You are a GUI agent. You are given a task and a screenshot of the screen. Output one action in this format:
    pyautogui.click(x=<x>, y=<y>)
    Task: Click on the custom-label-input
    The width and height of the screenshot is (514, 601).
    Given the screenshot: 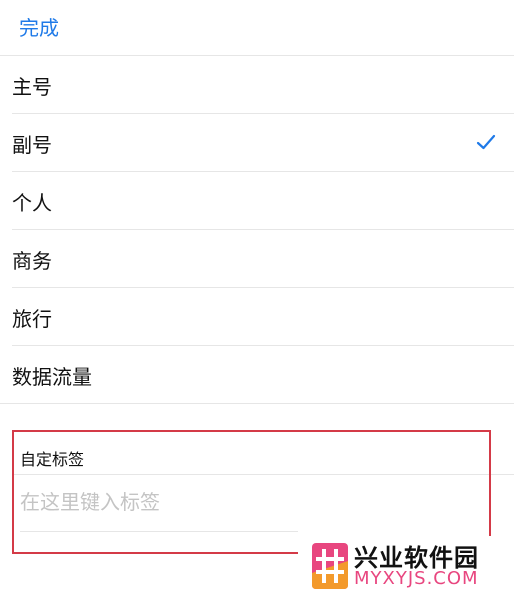 What is the action you would take?
    pyautogui.click(x=240, y=502)
    